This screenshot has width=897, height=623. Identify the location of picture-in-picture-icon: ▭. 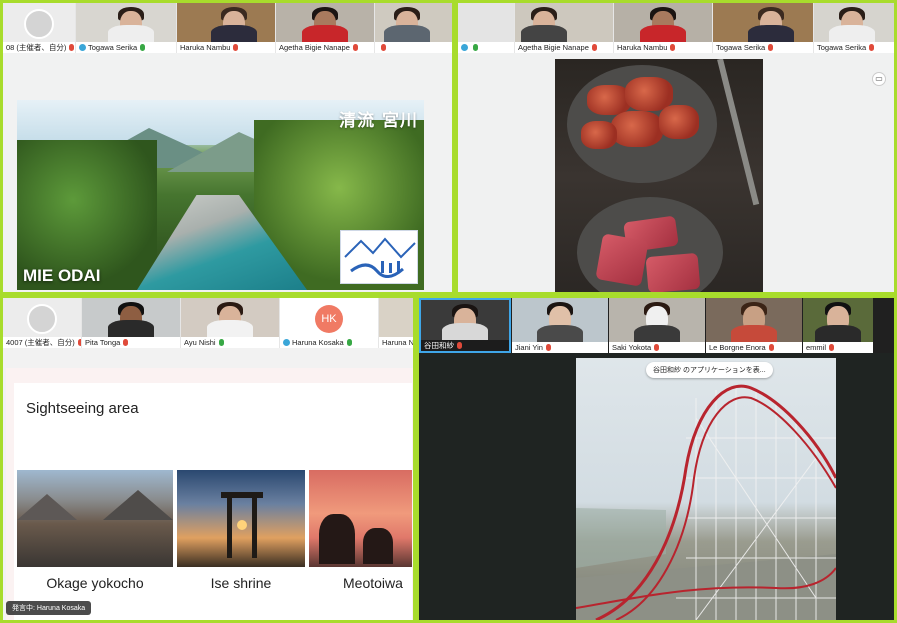
(879, 79).